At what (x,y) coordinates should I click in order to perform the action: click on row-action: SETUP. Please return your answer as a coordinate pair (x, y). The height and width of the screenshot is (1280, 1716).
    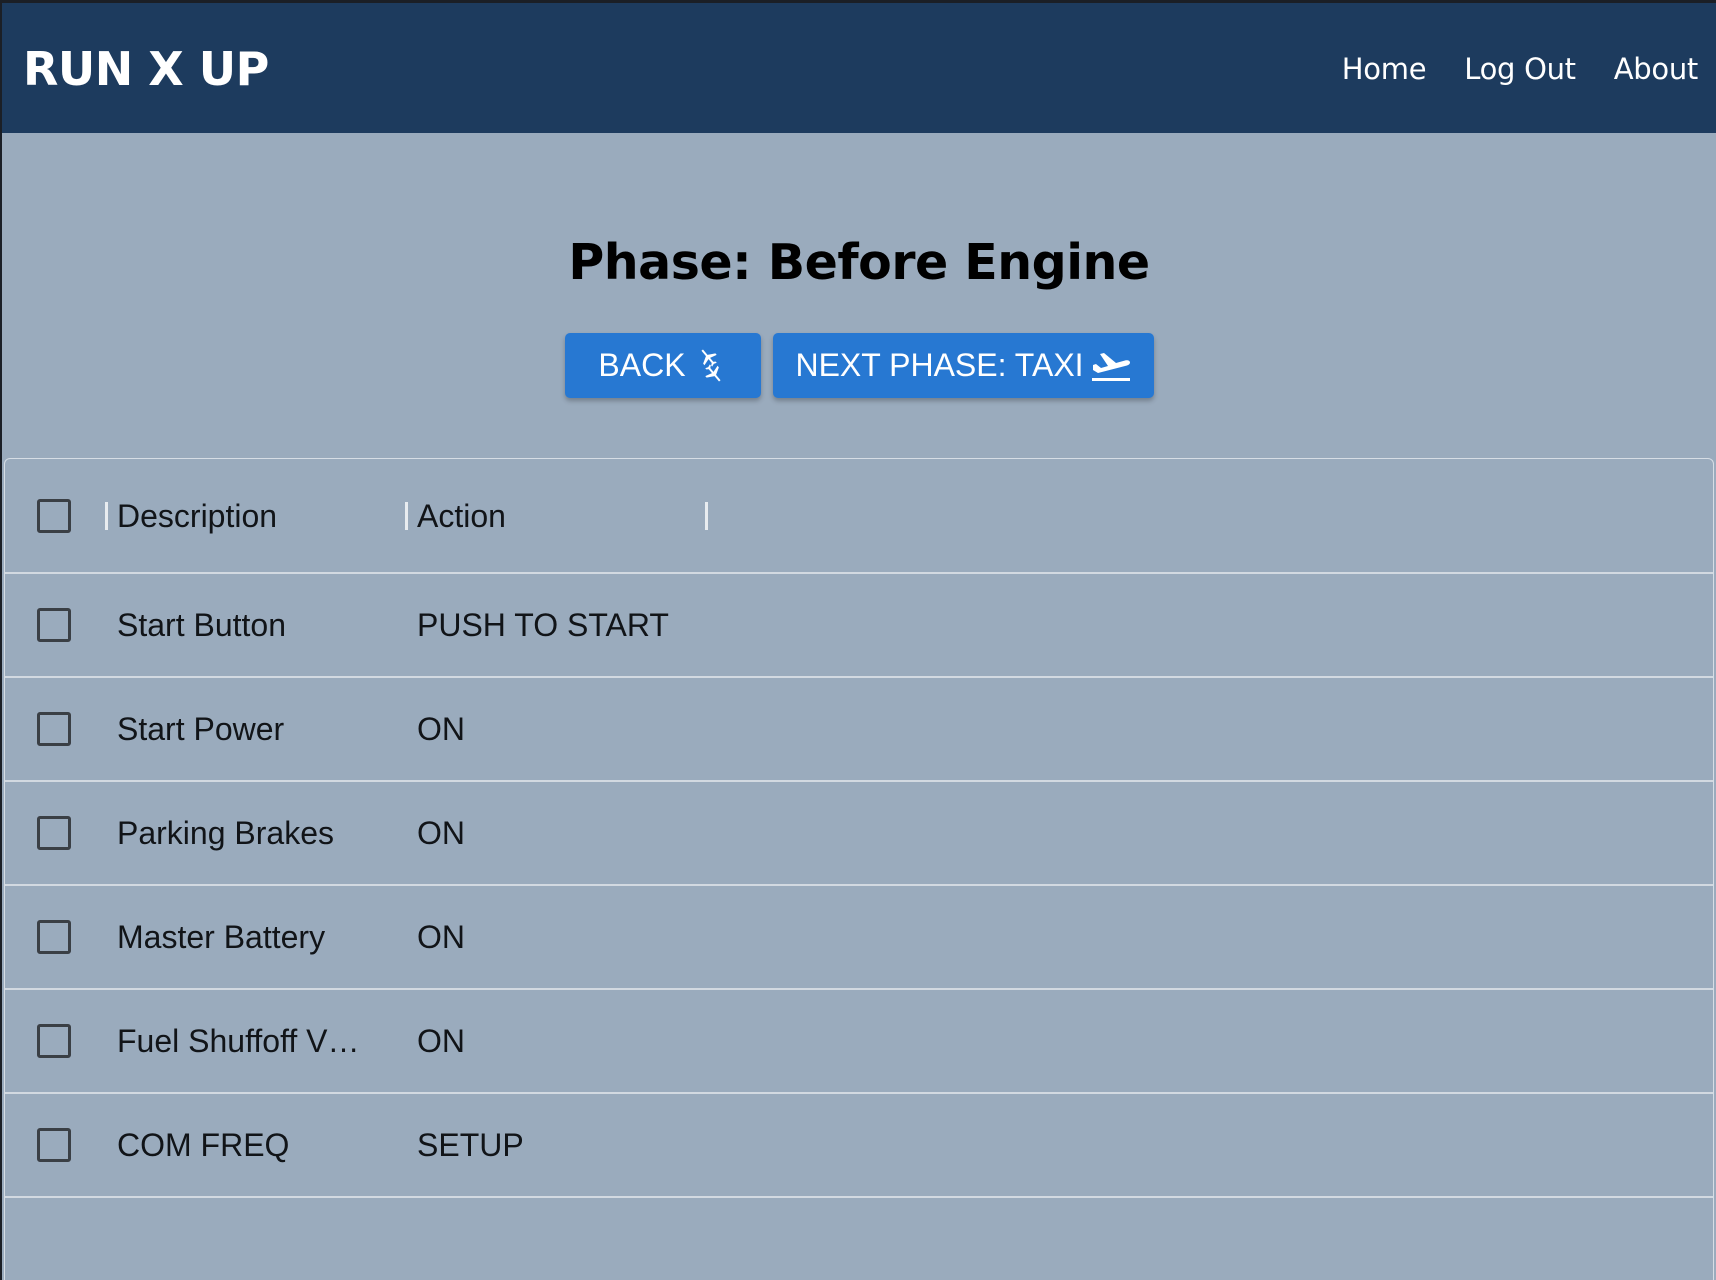
    Looking at the image, I should click on (470, 1145).